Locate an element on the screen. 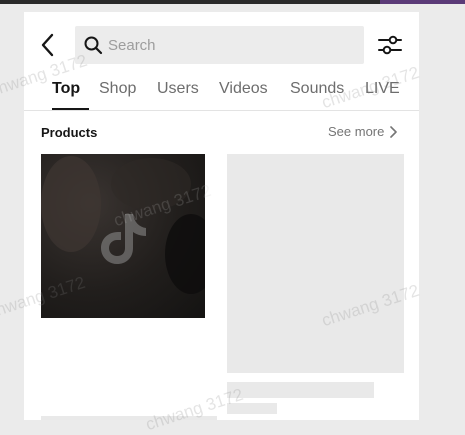  chevron-left-icon is located at coordinates (47, 45).